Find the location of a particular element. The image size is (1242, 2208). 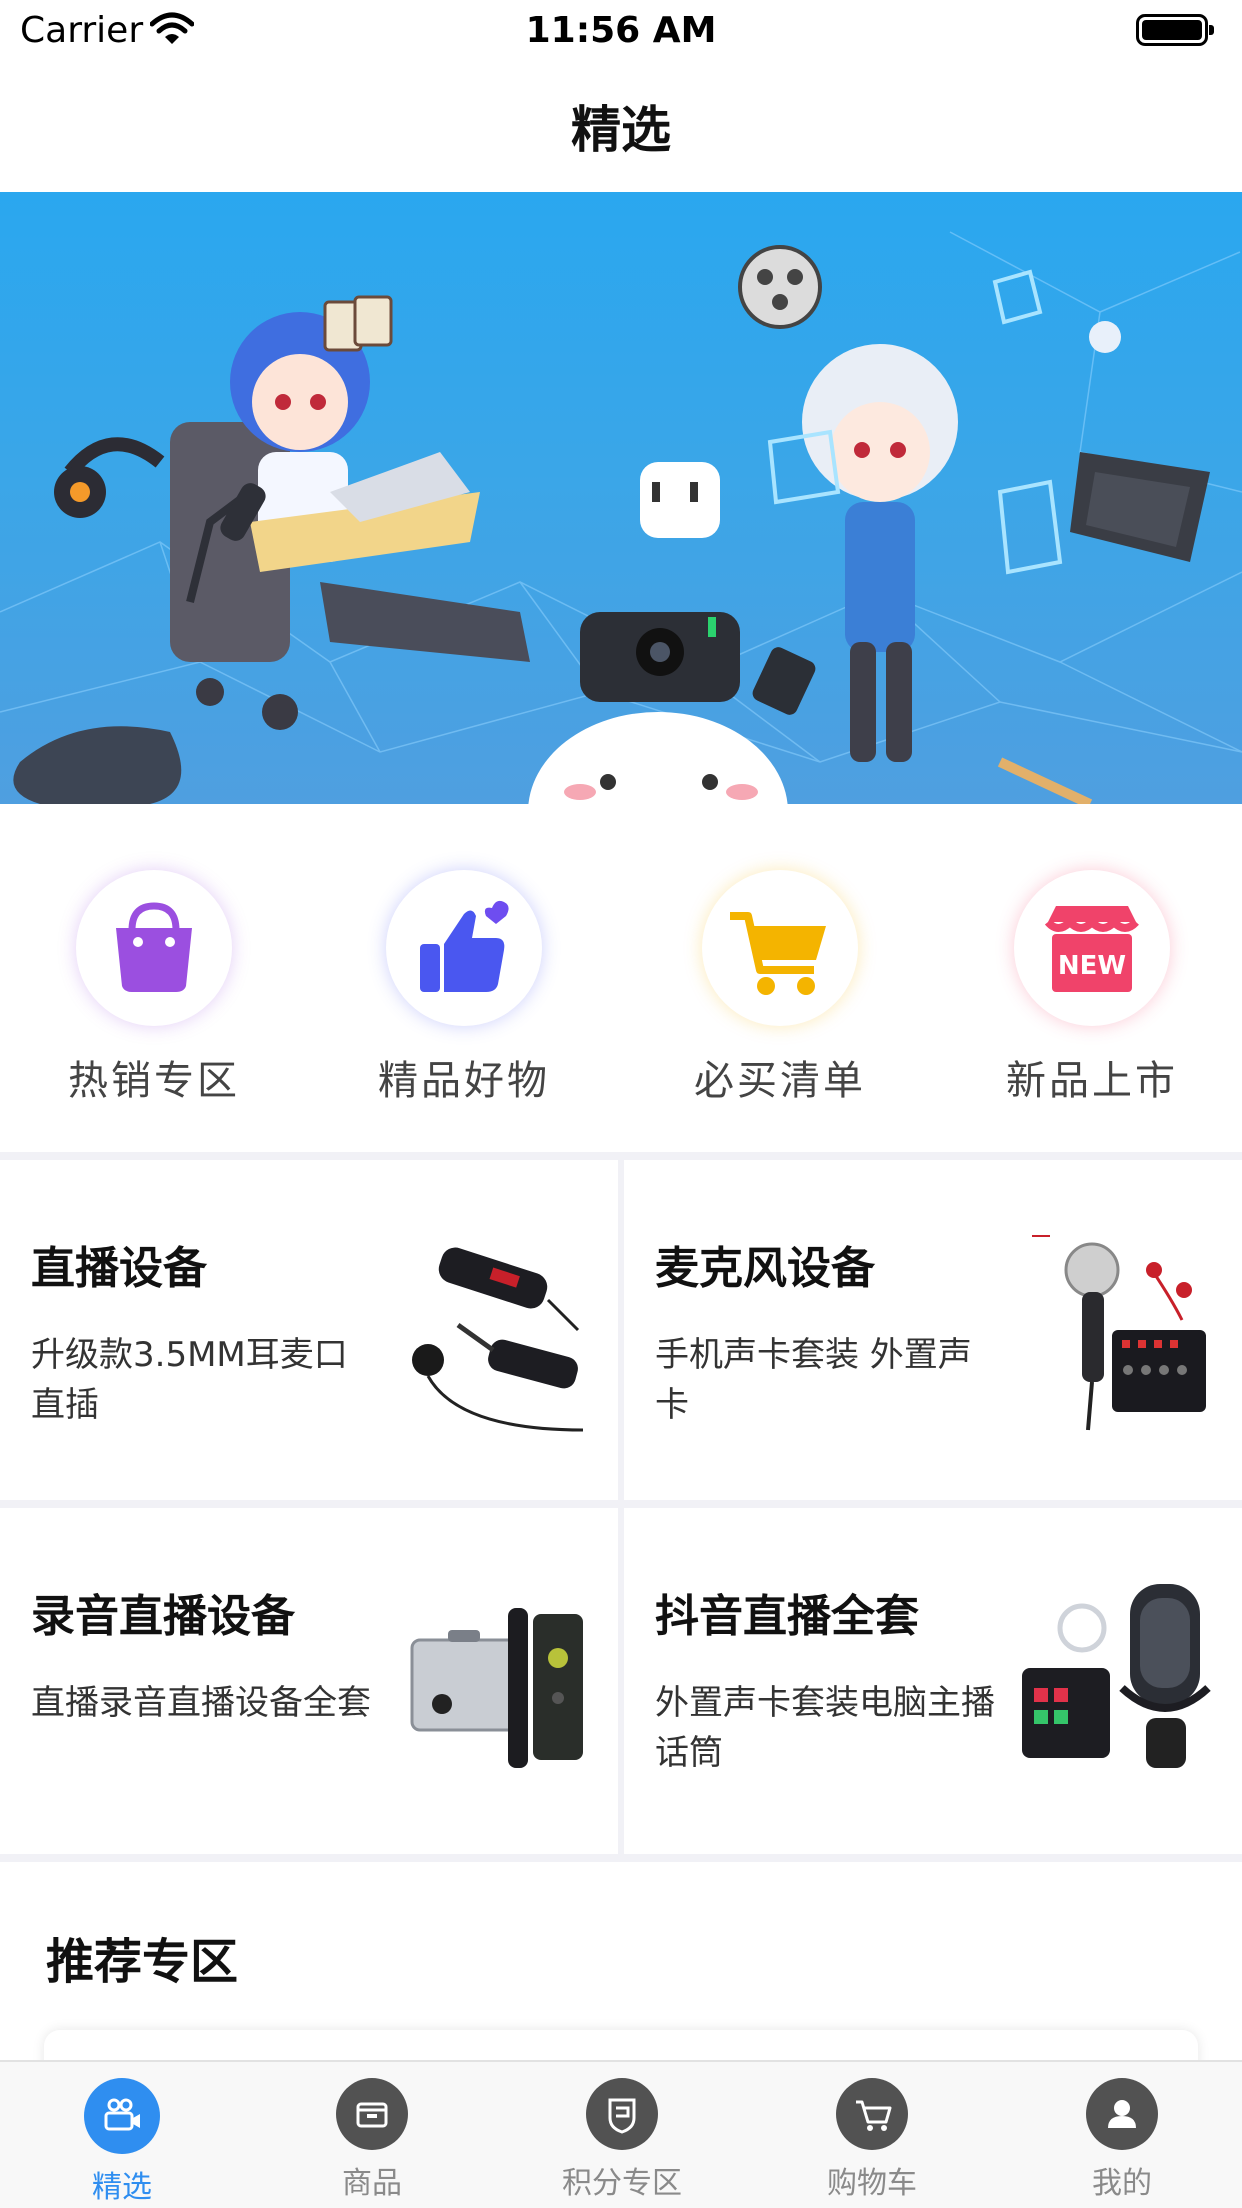

quick-label: 新品上市 is located at coordinates (1092, 1081).